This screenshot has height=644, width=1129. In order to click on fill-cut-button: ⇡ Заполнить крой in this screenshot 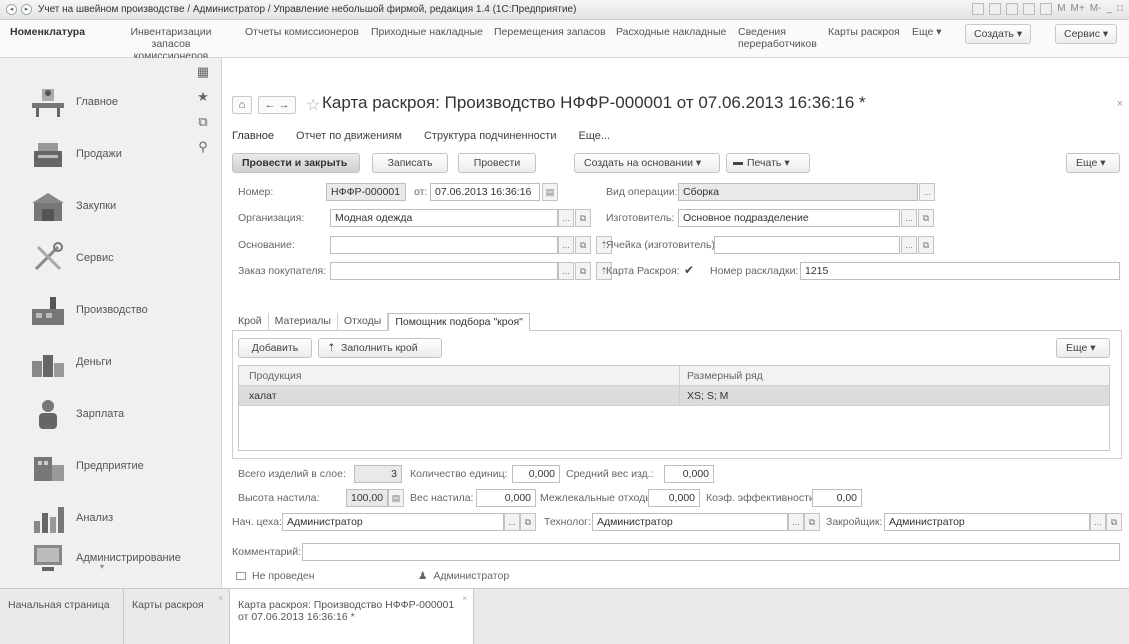, I will do `click(380, 348)`.